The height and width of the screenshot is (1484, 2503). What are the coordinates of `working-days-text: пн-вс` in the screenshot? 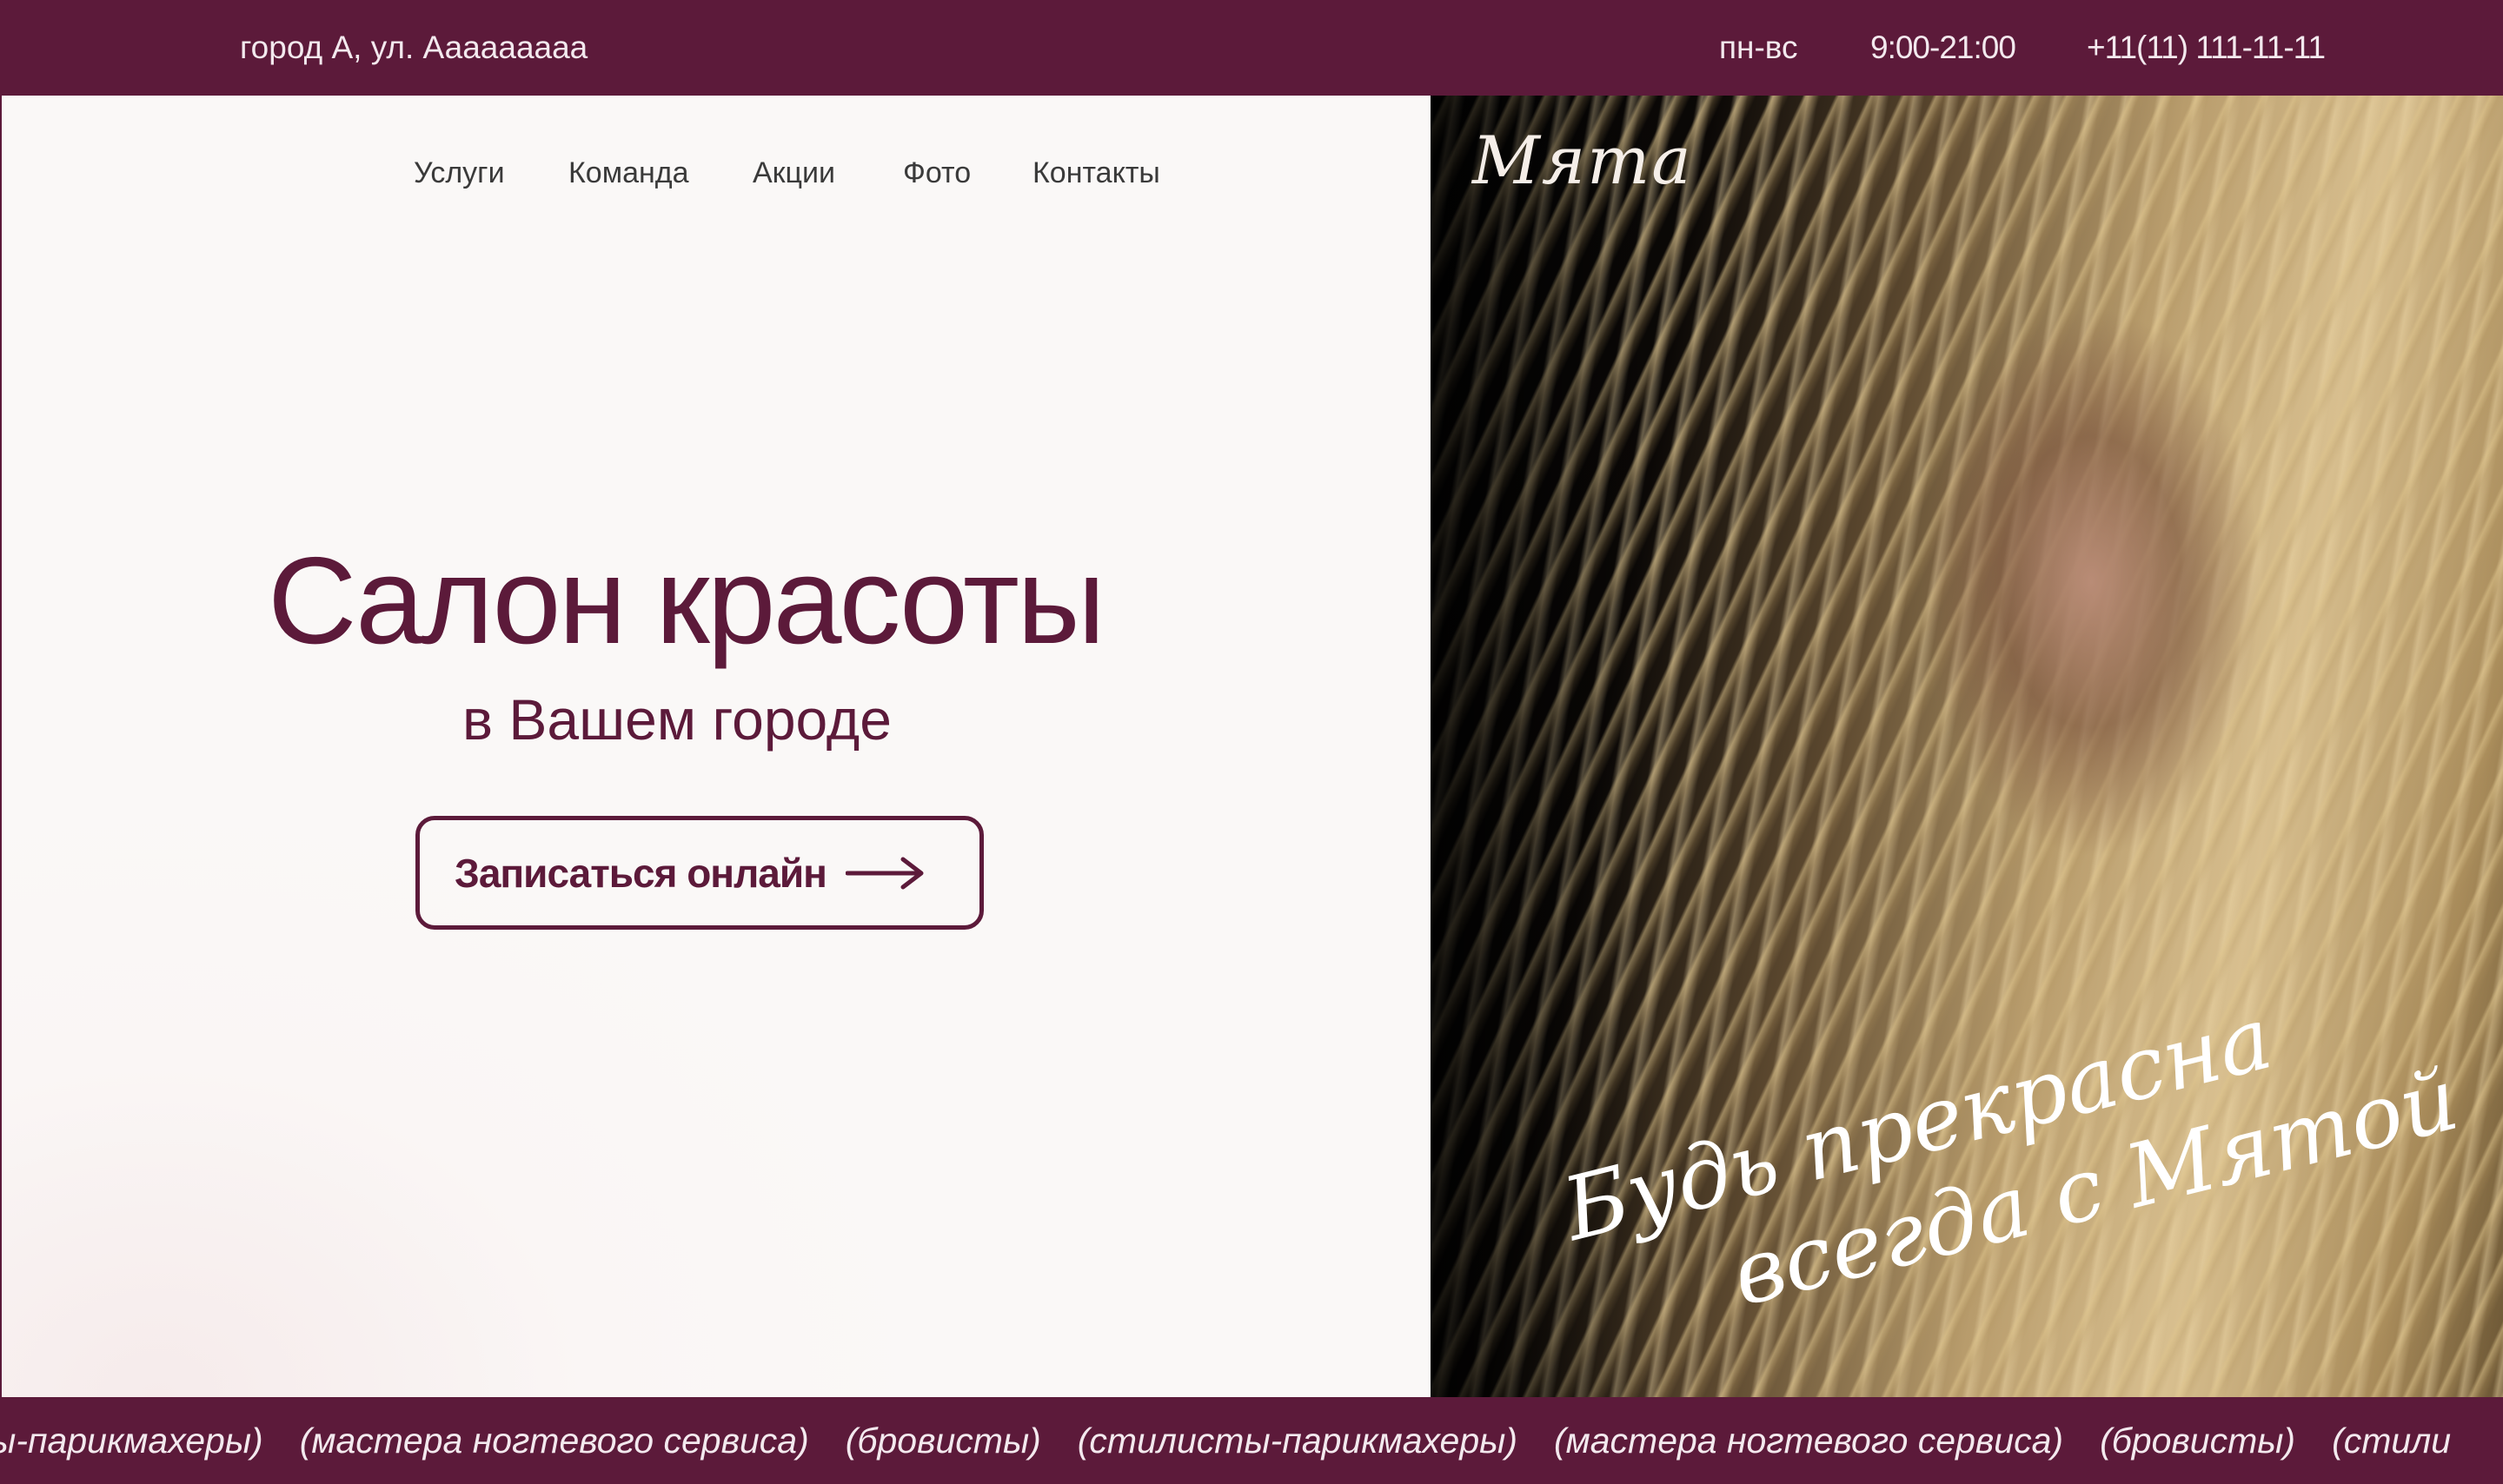 It's located at (1758, 47).